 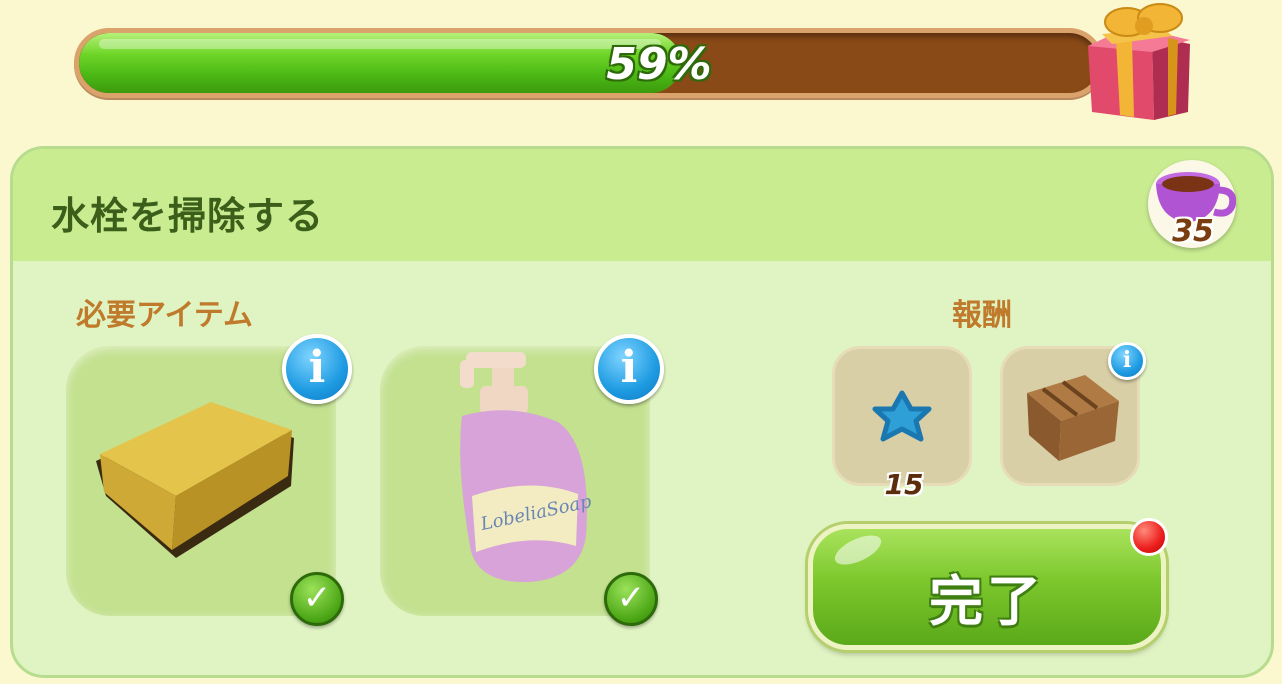 I want to click on info-button-sponge: i, so click(x=317, y=369).